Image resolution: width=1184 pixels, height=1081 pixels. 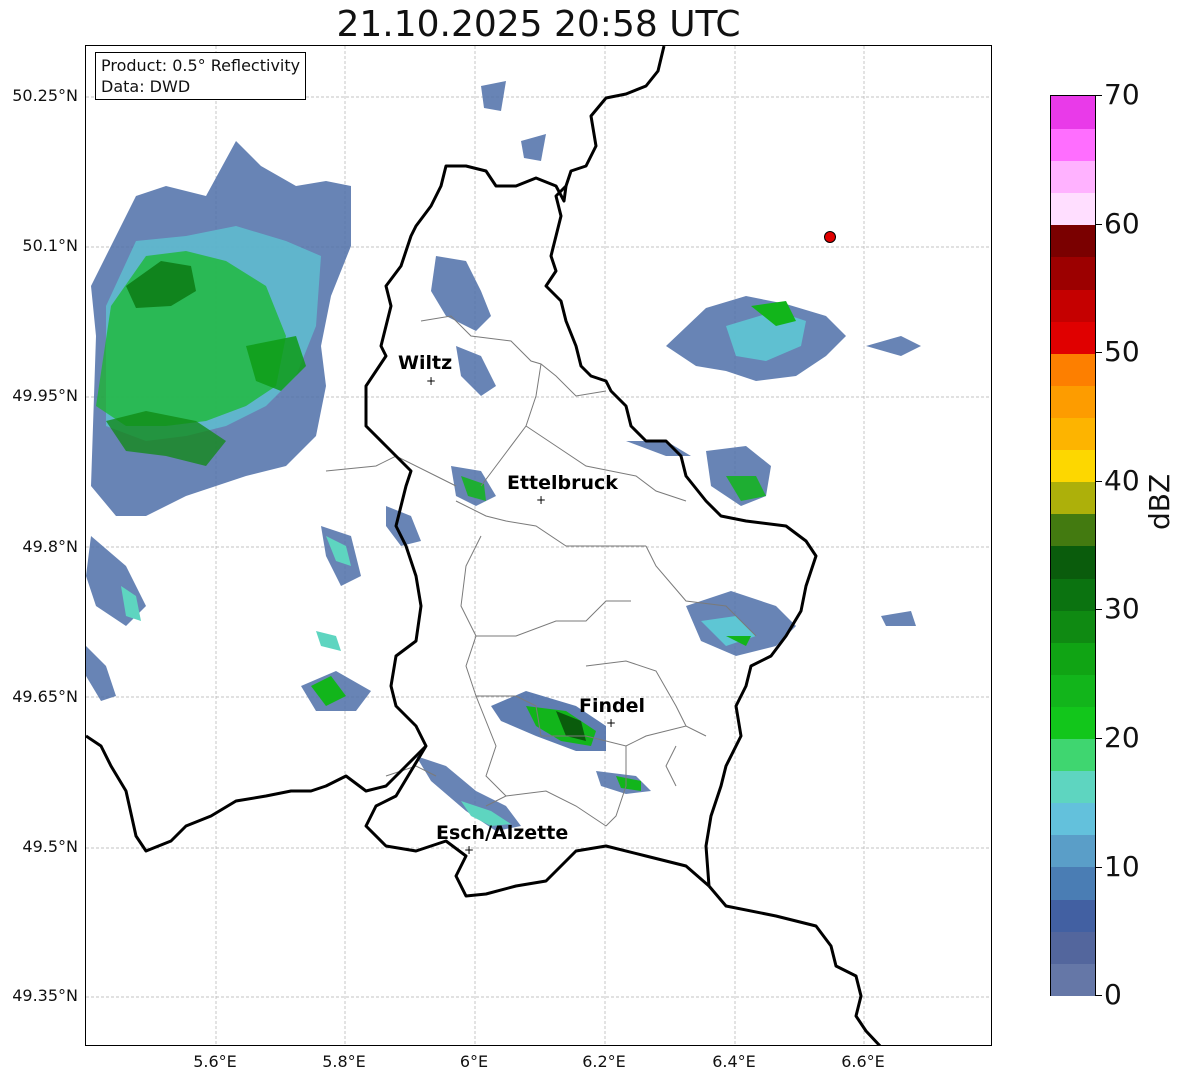 What do you see at coordinates (1122, 351) in the screenshot?
I see `colorbar-tick-label: 50` at bounding box center [1122, 351].